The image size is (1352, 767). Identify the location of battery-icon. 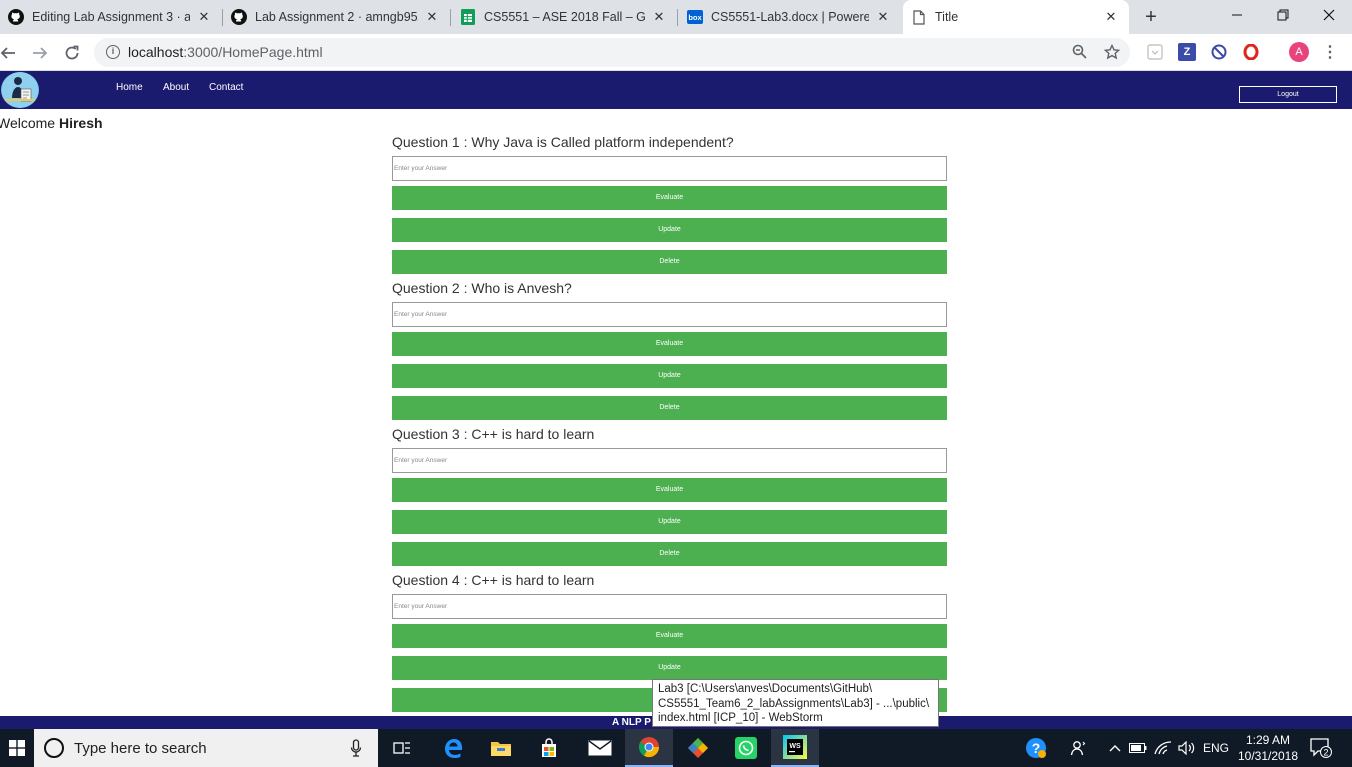
(1138, 748).